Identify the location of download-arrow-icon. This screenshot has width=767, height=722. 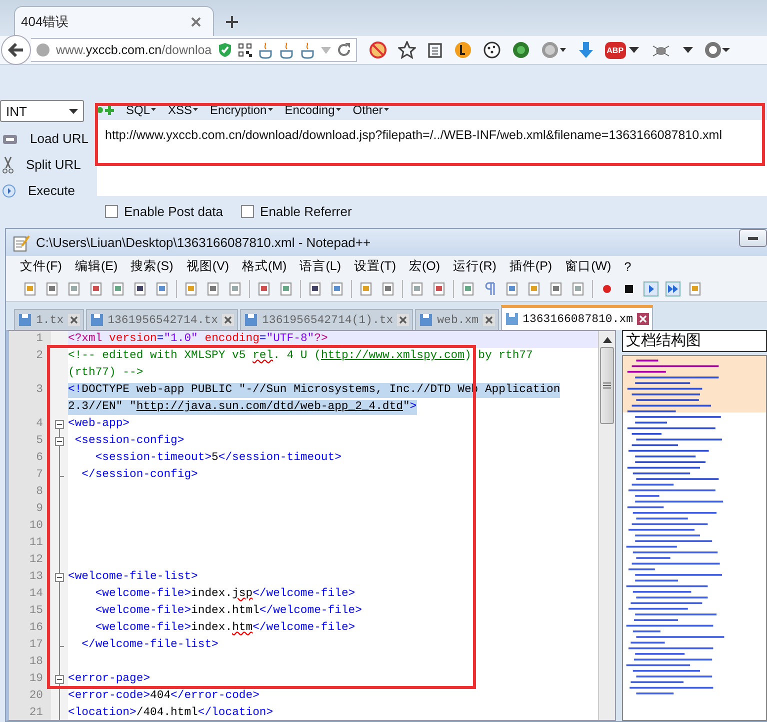
(586, 50).